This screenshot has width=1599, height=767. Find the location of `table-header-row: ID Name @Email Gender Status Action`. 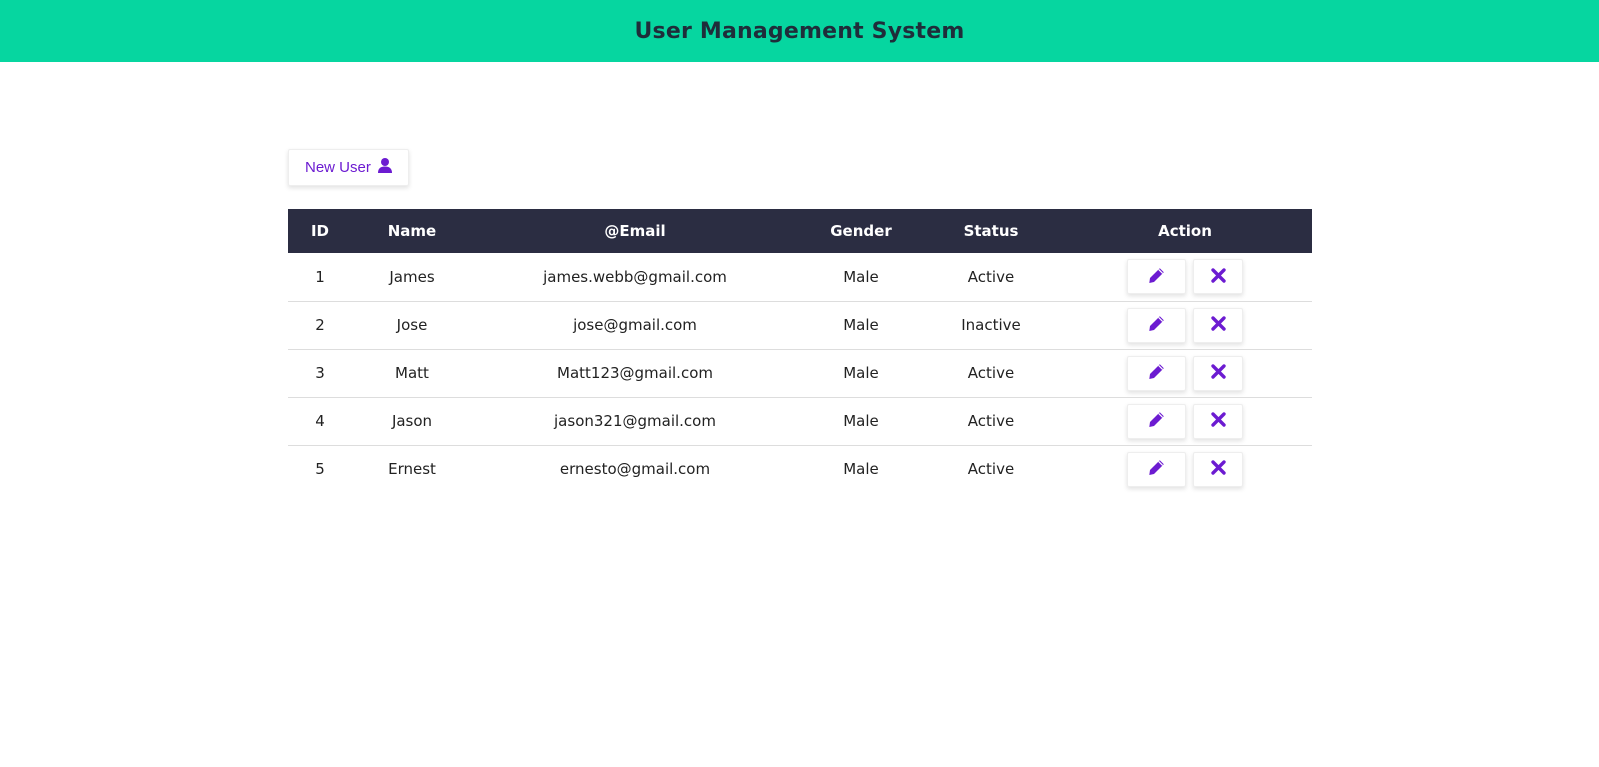

table-header-row: ID Name @Email Gender Status Action is located at coordinates (800, 231).